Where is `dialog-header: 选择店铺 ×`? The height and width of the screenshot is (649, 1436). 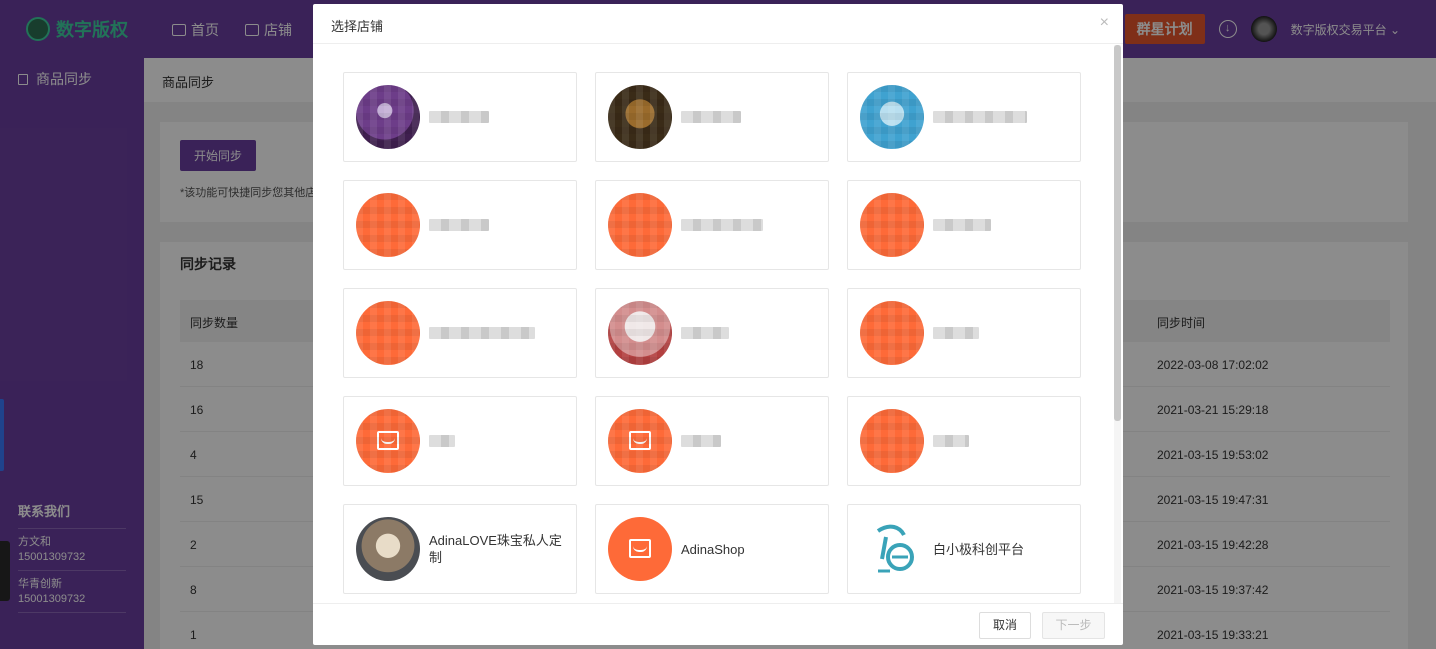 dialog-header: 选择店铺 × is located at coordinates (718, 24).